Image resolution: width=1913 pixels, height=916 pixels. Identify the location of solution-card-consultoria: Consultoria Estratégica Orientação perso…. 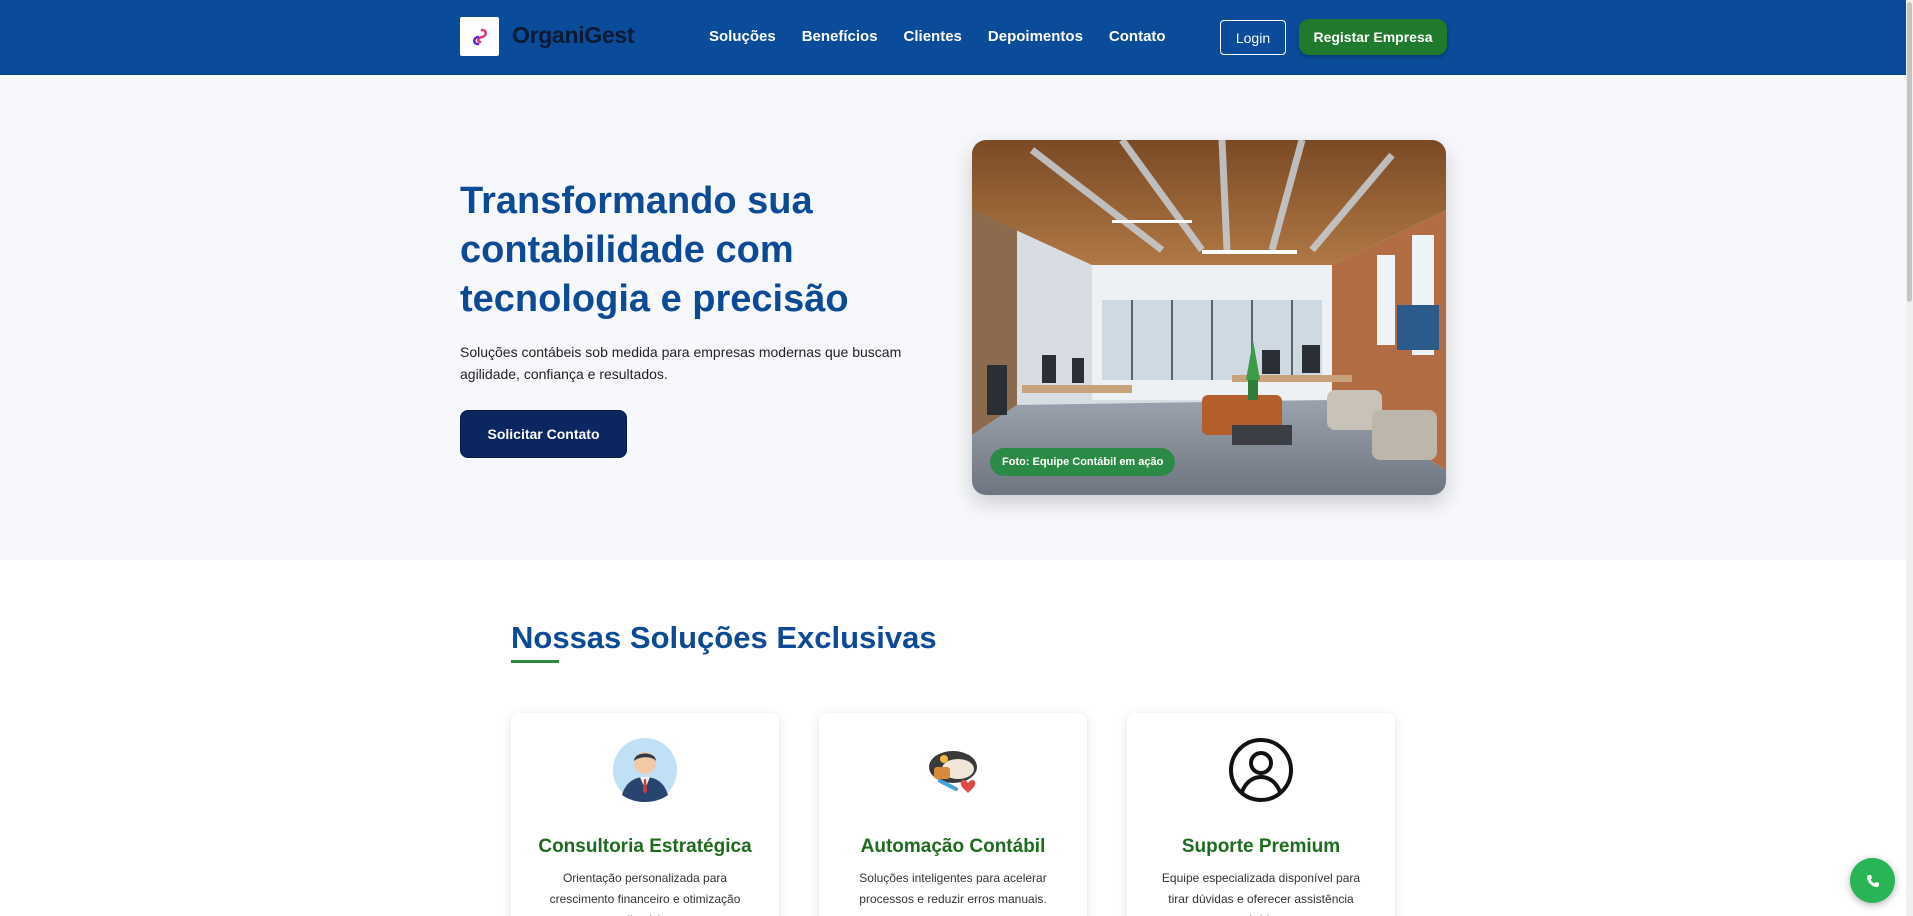
(645, 814).